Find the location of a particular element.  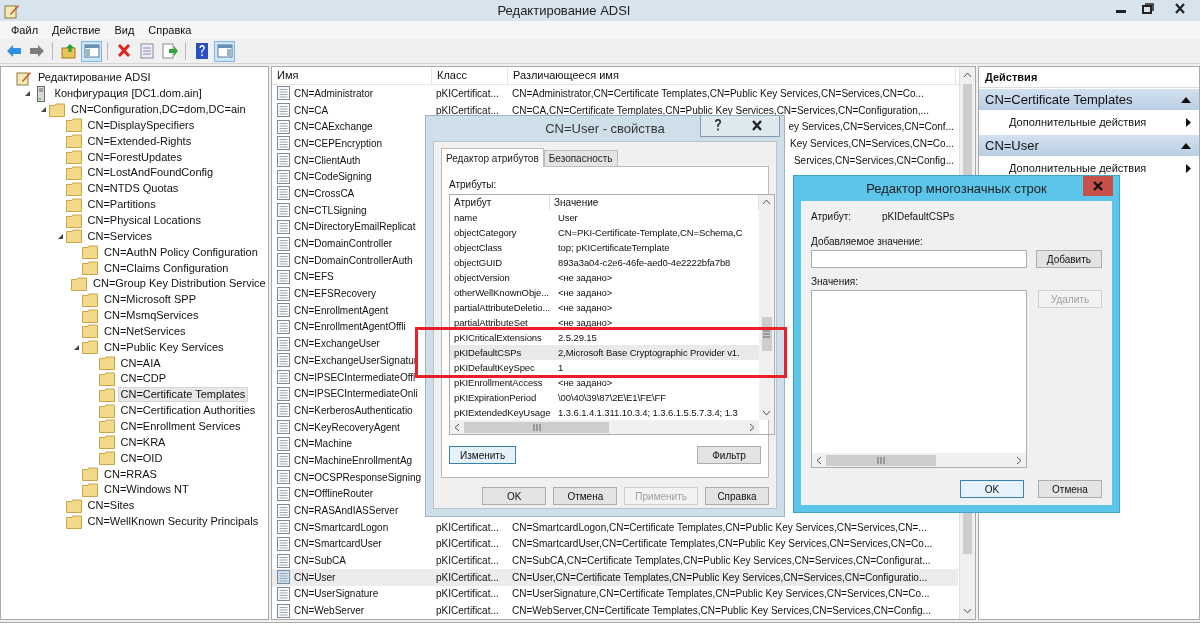

object-name: CN=OfflineRouter is located at coordinates (334, 494).